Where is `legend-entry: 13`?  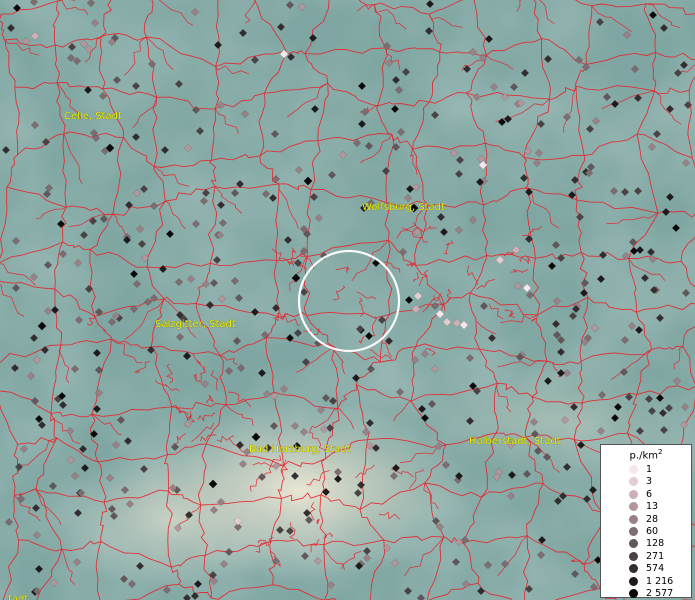 legend-entry: 13 is located at coordinates (646, 507).